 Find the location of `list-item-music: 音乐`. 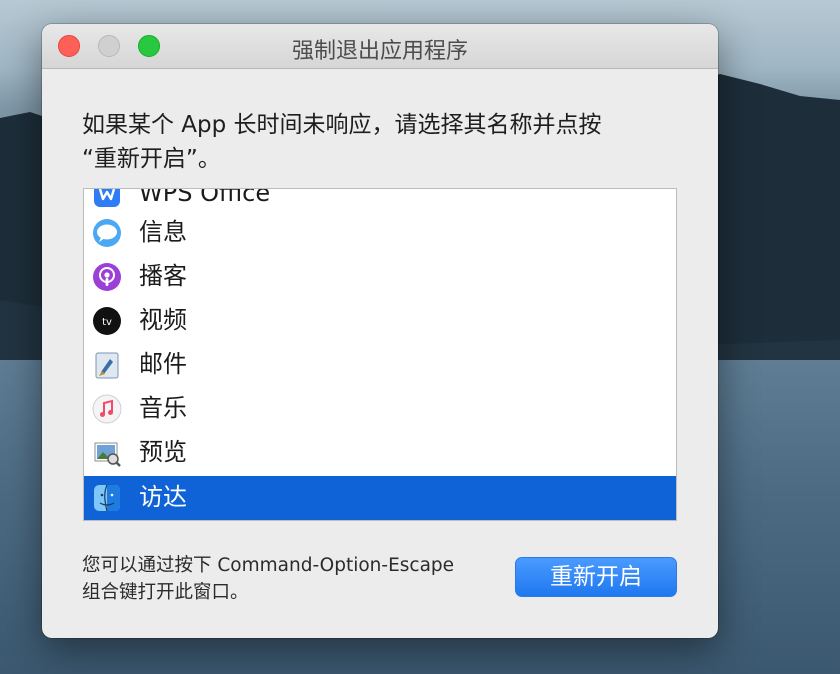

list-item-music: 音乐 is located at coordinates (380, 409).